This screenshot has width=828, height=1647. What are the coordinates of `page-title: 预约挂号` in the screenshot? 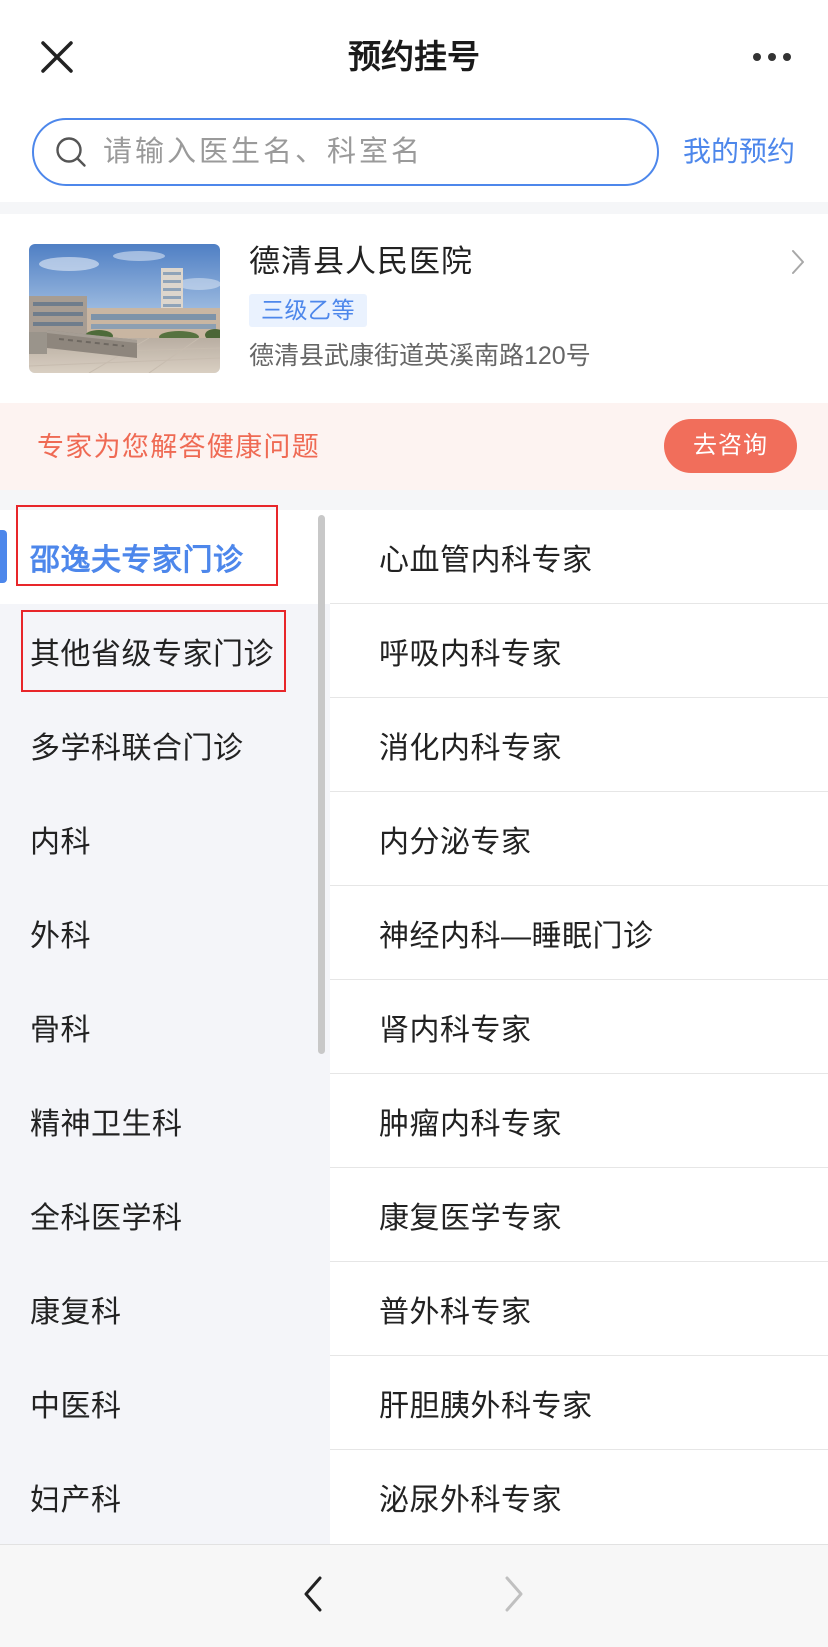 It's located at (414, 56).